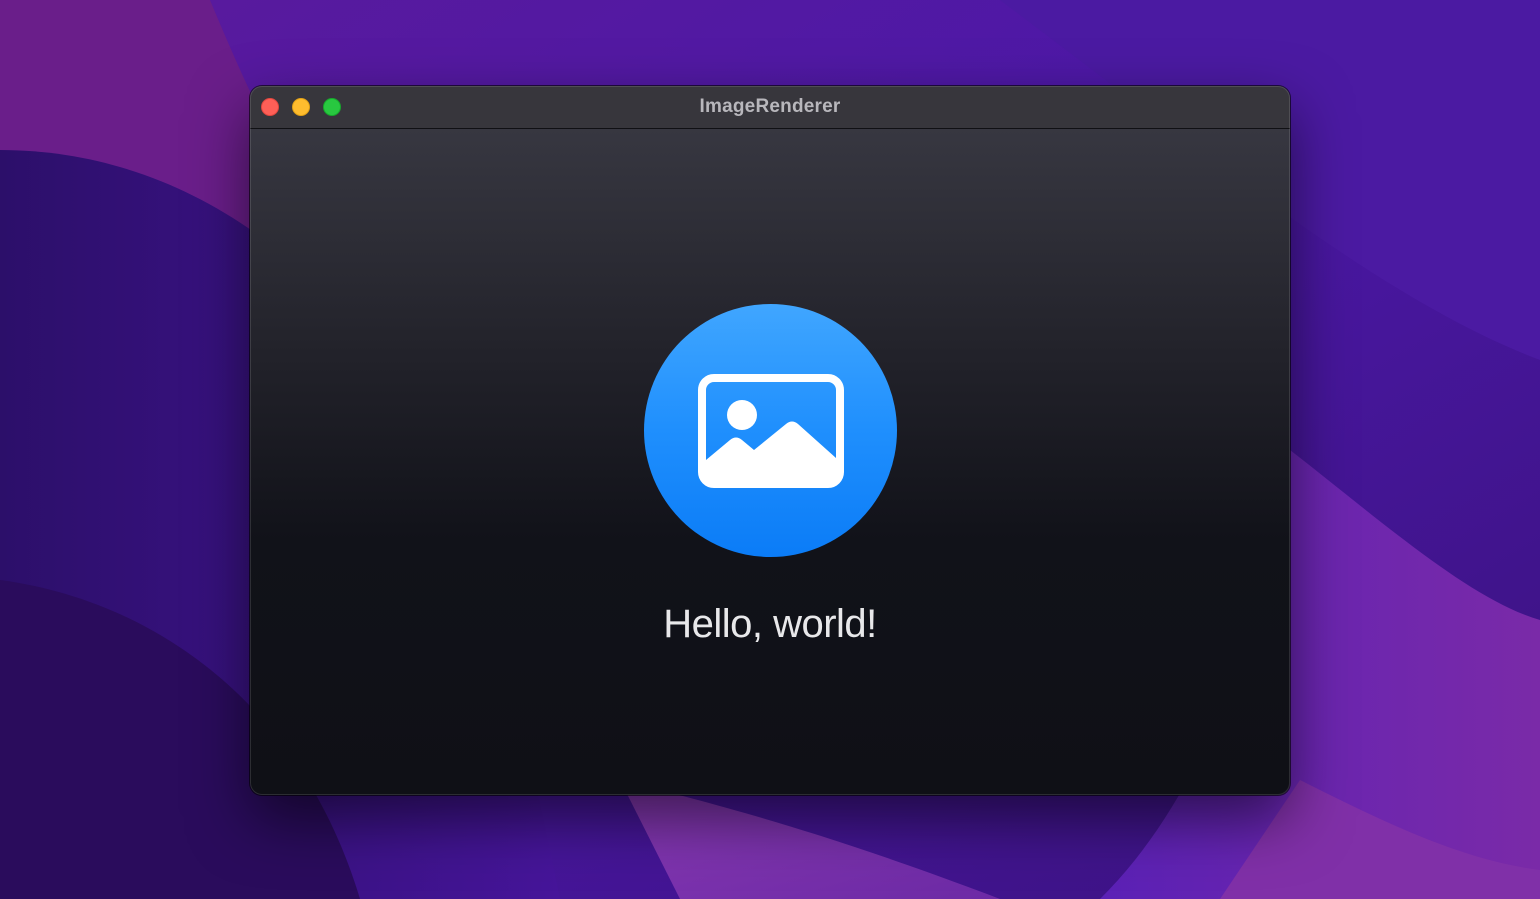  What do you see at coordinates (770, 624) in the screenshot?
I see `greeting-text: Hello, world!` at bounding box center [770, 624].